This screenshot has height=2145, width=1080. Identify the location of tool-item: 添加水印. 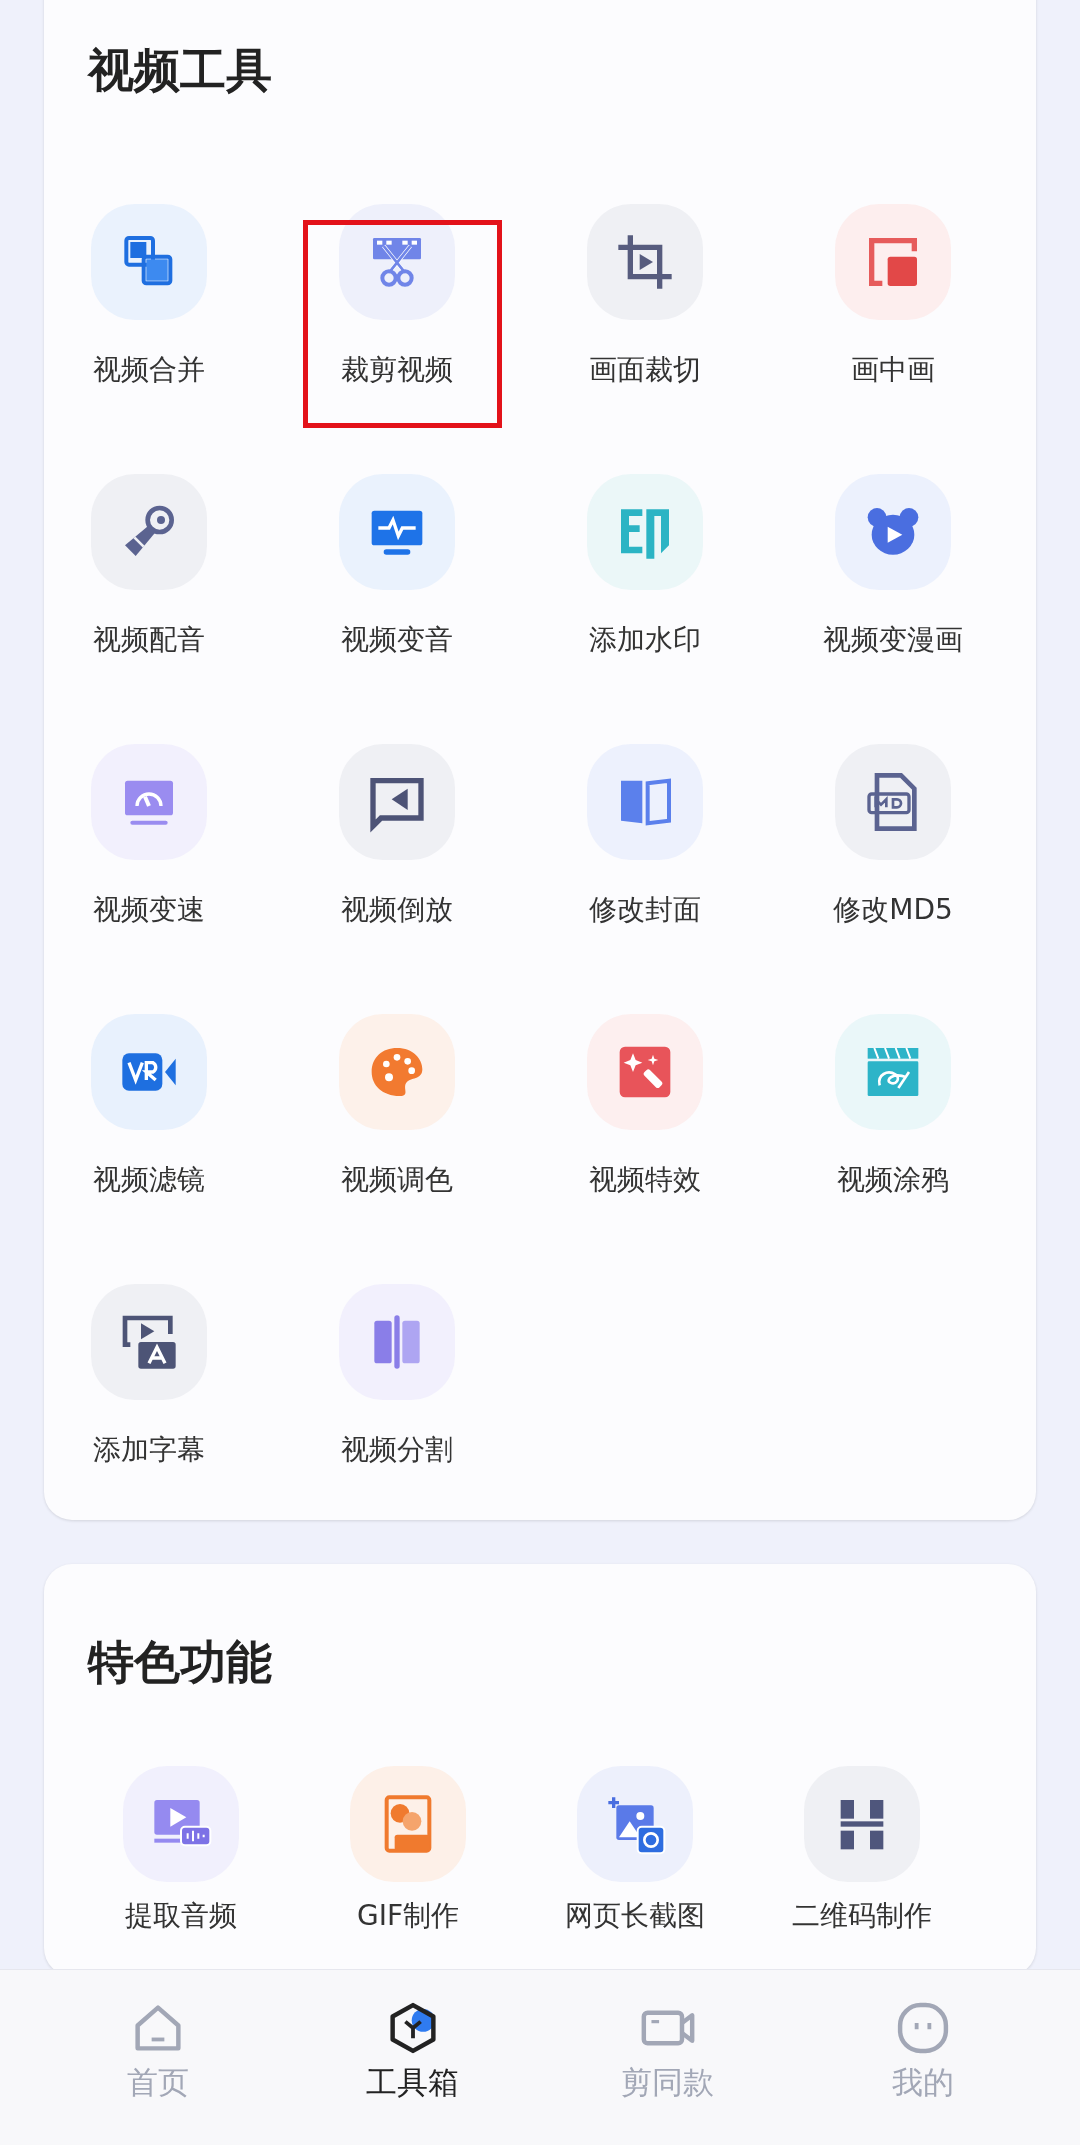
(645, 586).